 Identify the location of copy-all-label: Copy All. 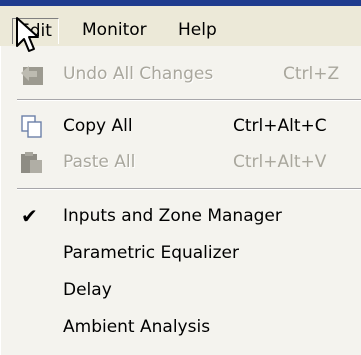
(98, 126).